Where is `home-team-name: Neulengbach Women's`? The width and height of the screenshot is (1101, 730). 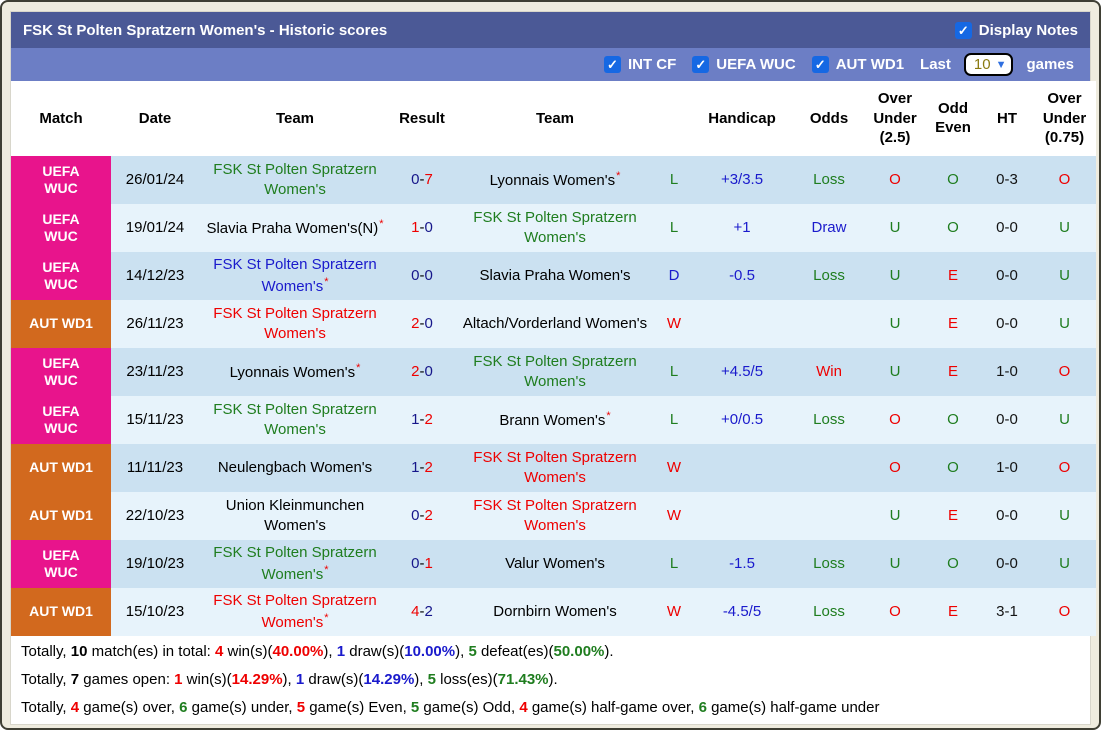
home-team-name: Neulengbach Women's is located at coordinates (295, 467).